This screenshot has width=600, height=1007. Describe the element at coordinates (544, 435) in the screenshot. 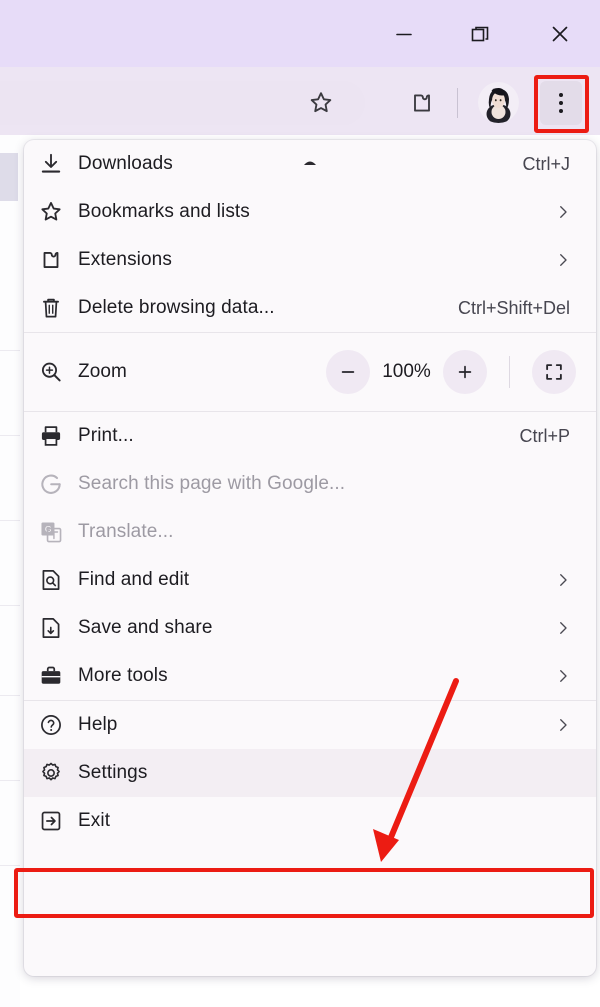

I see `menu-item-shortcut: Ctrl+P` at that location.